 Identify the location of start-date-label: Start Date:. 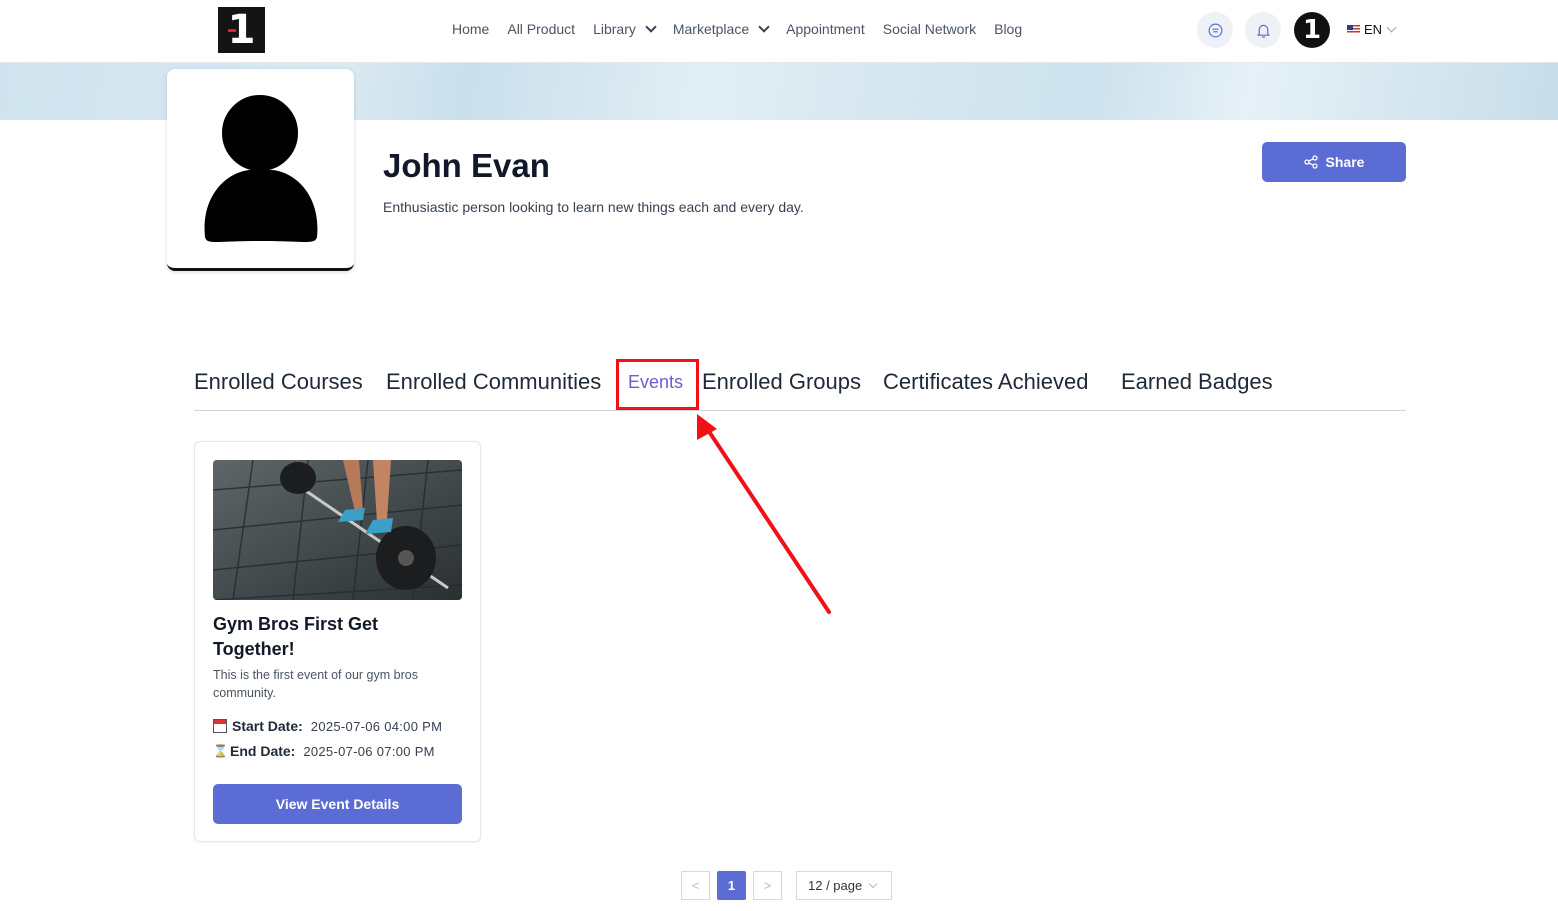
(267, 726).